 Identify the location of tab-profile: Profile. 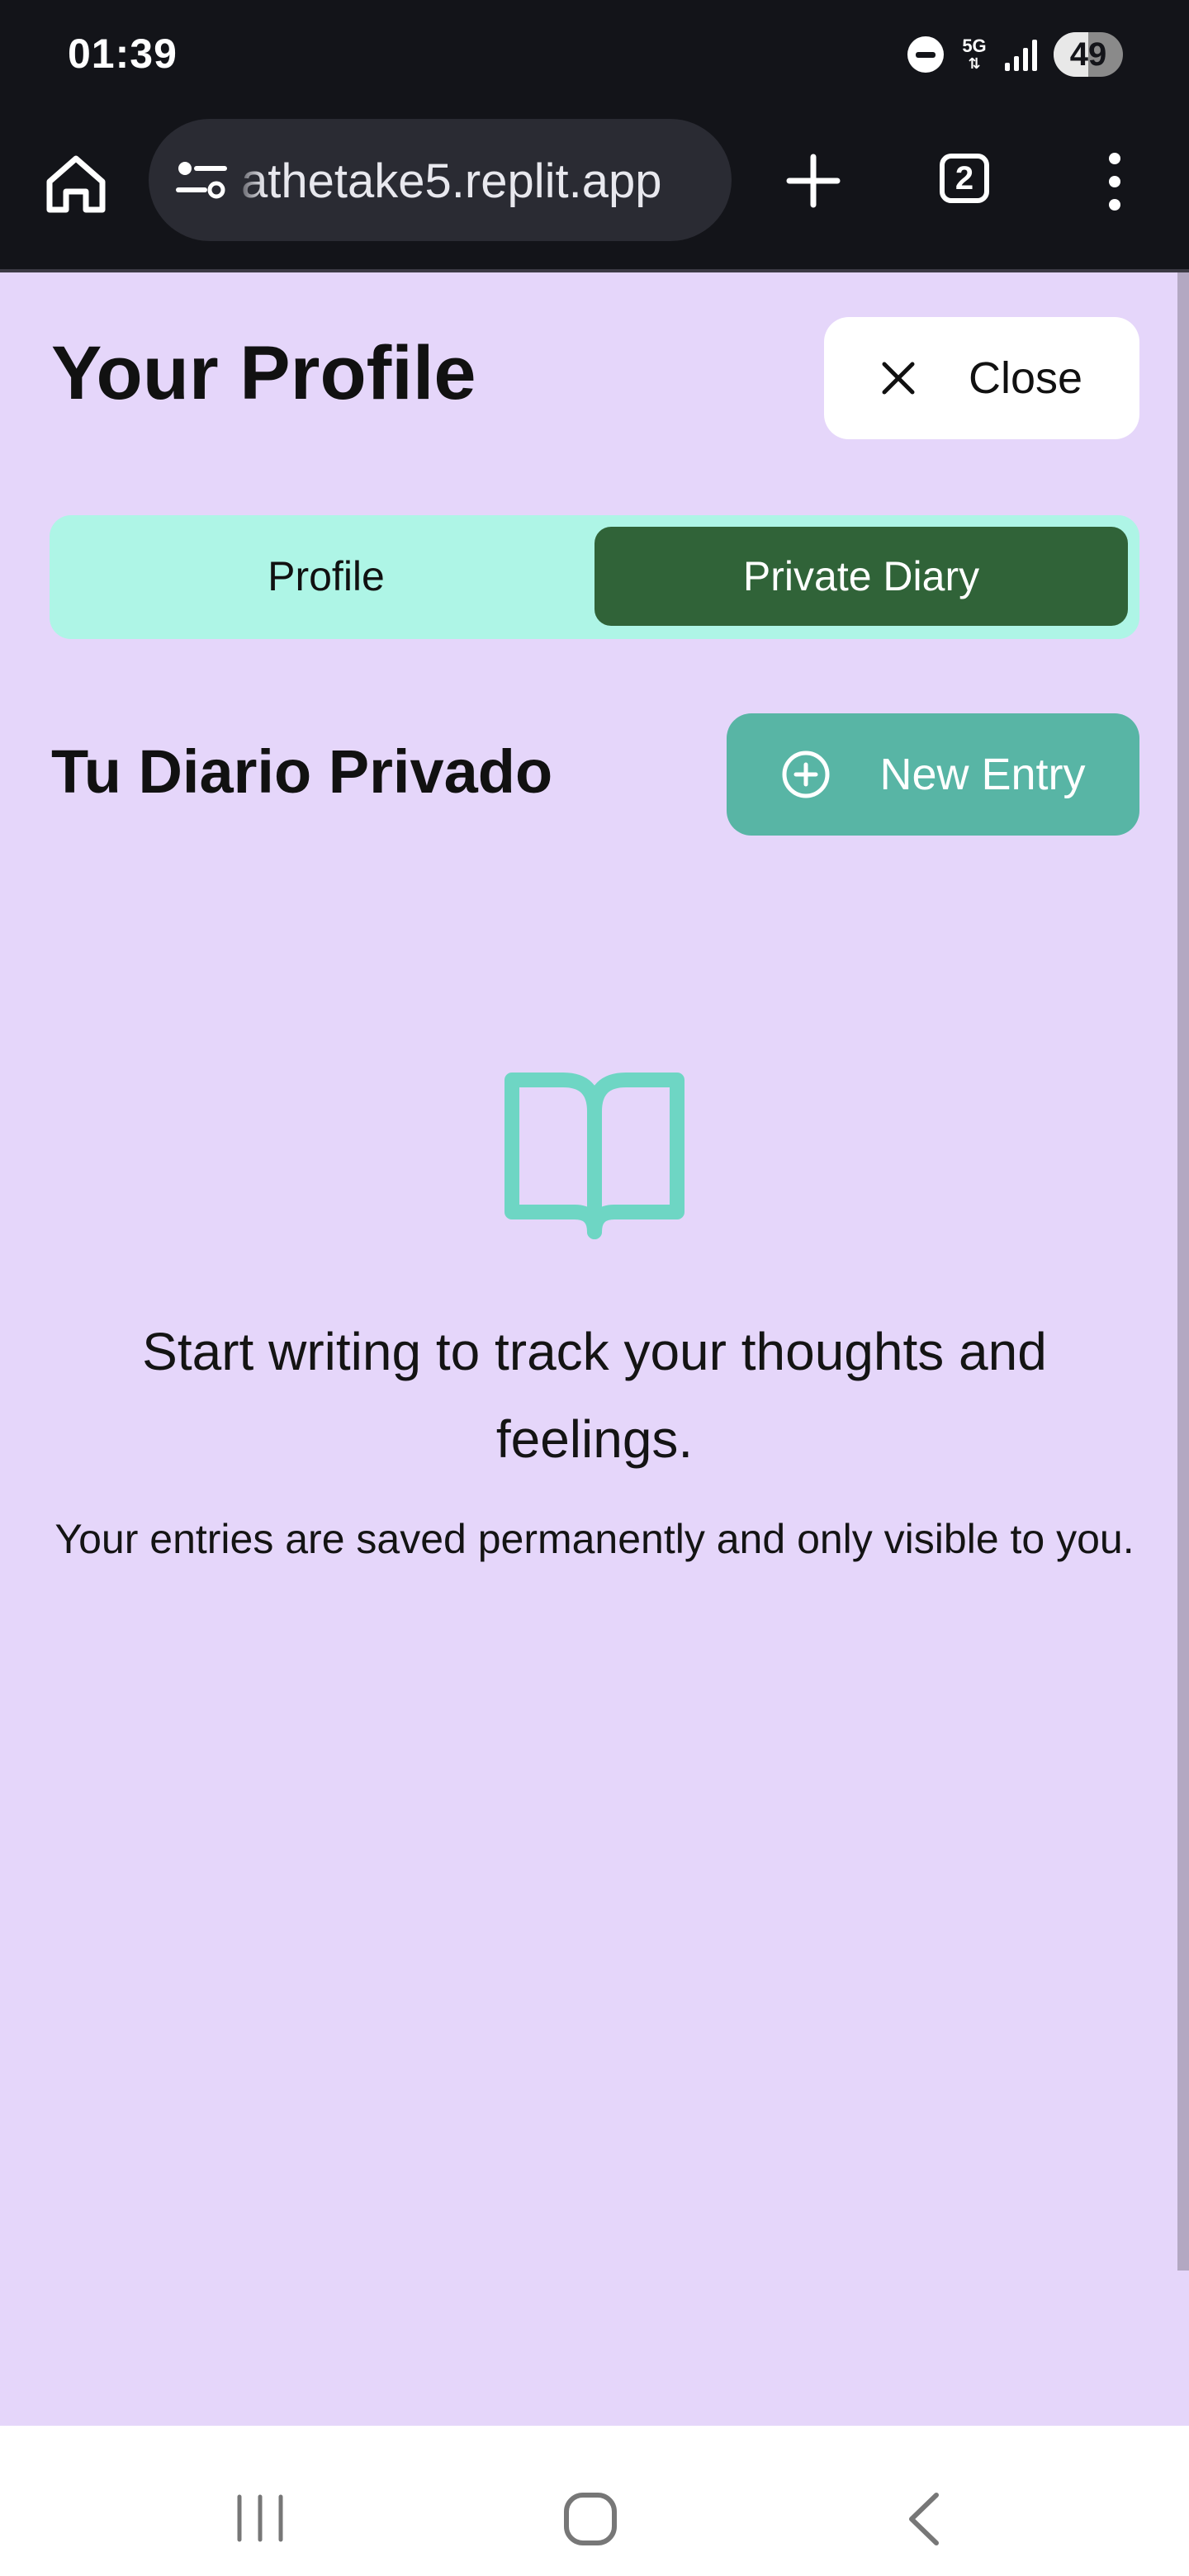
(326, 576).